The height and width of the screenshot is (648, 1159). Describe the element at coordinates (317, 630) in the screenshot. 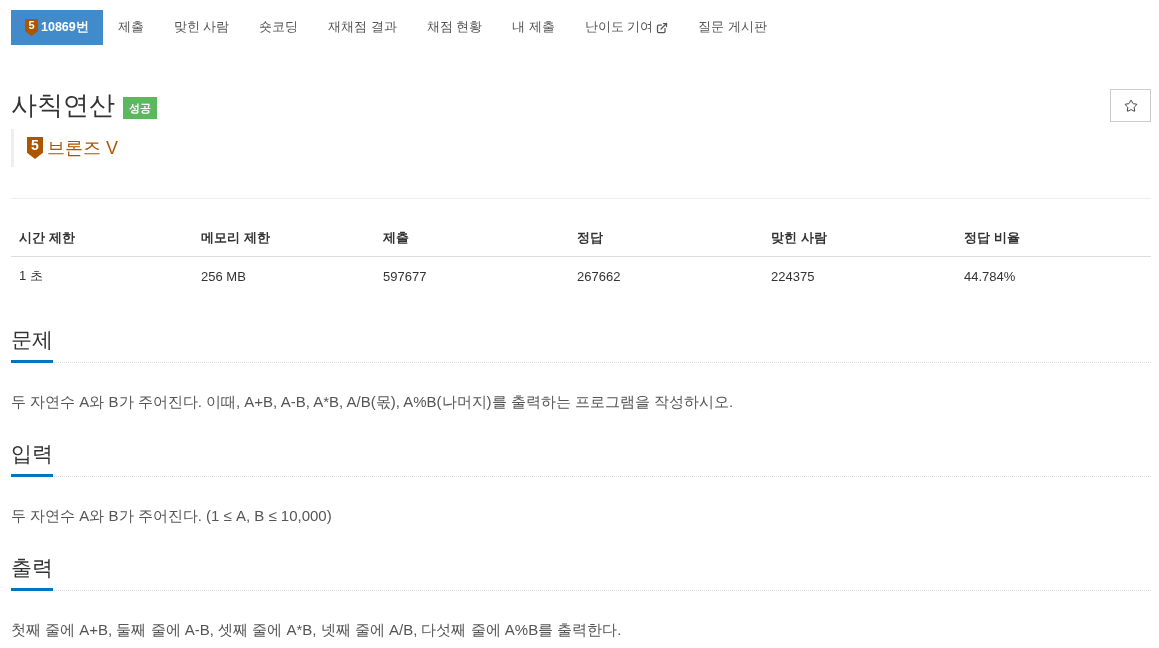

I see `section-text: 첫째 줄에 A+B, 둘째 줄에 A-B, 셋째 줄에 A*B, 넷째 줄에 A/B, 다섯째 줄에 A%B를 출력한다.` at that location.